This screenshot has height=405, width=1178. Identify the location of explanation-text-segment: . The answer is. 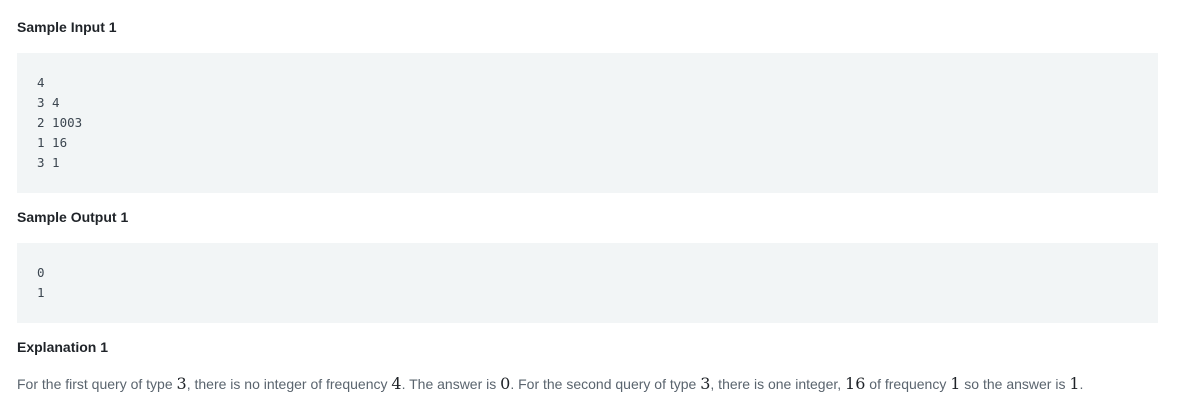
(451, 384).